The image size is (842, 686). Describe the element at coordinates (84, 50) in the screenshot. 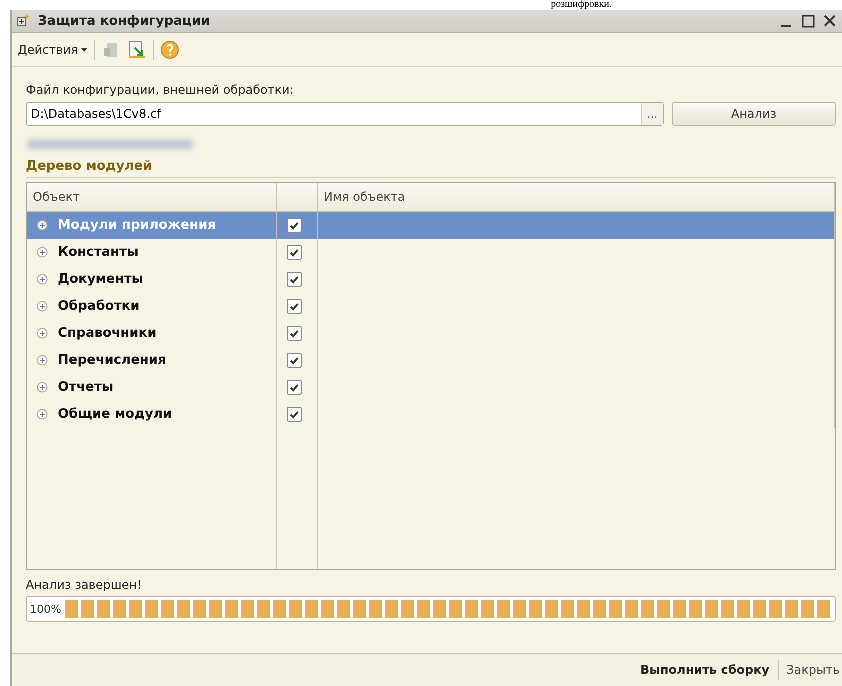

I see `caret-icon` at that location.